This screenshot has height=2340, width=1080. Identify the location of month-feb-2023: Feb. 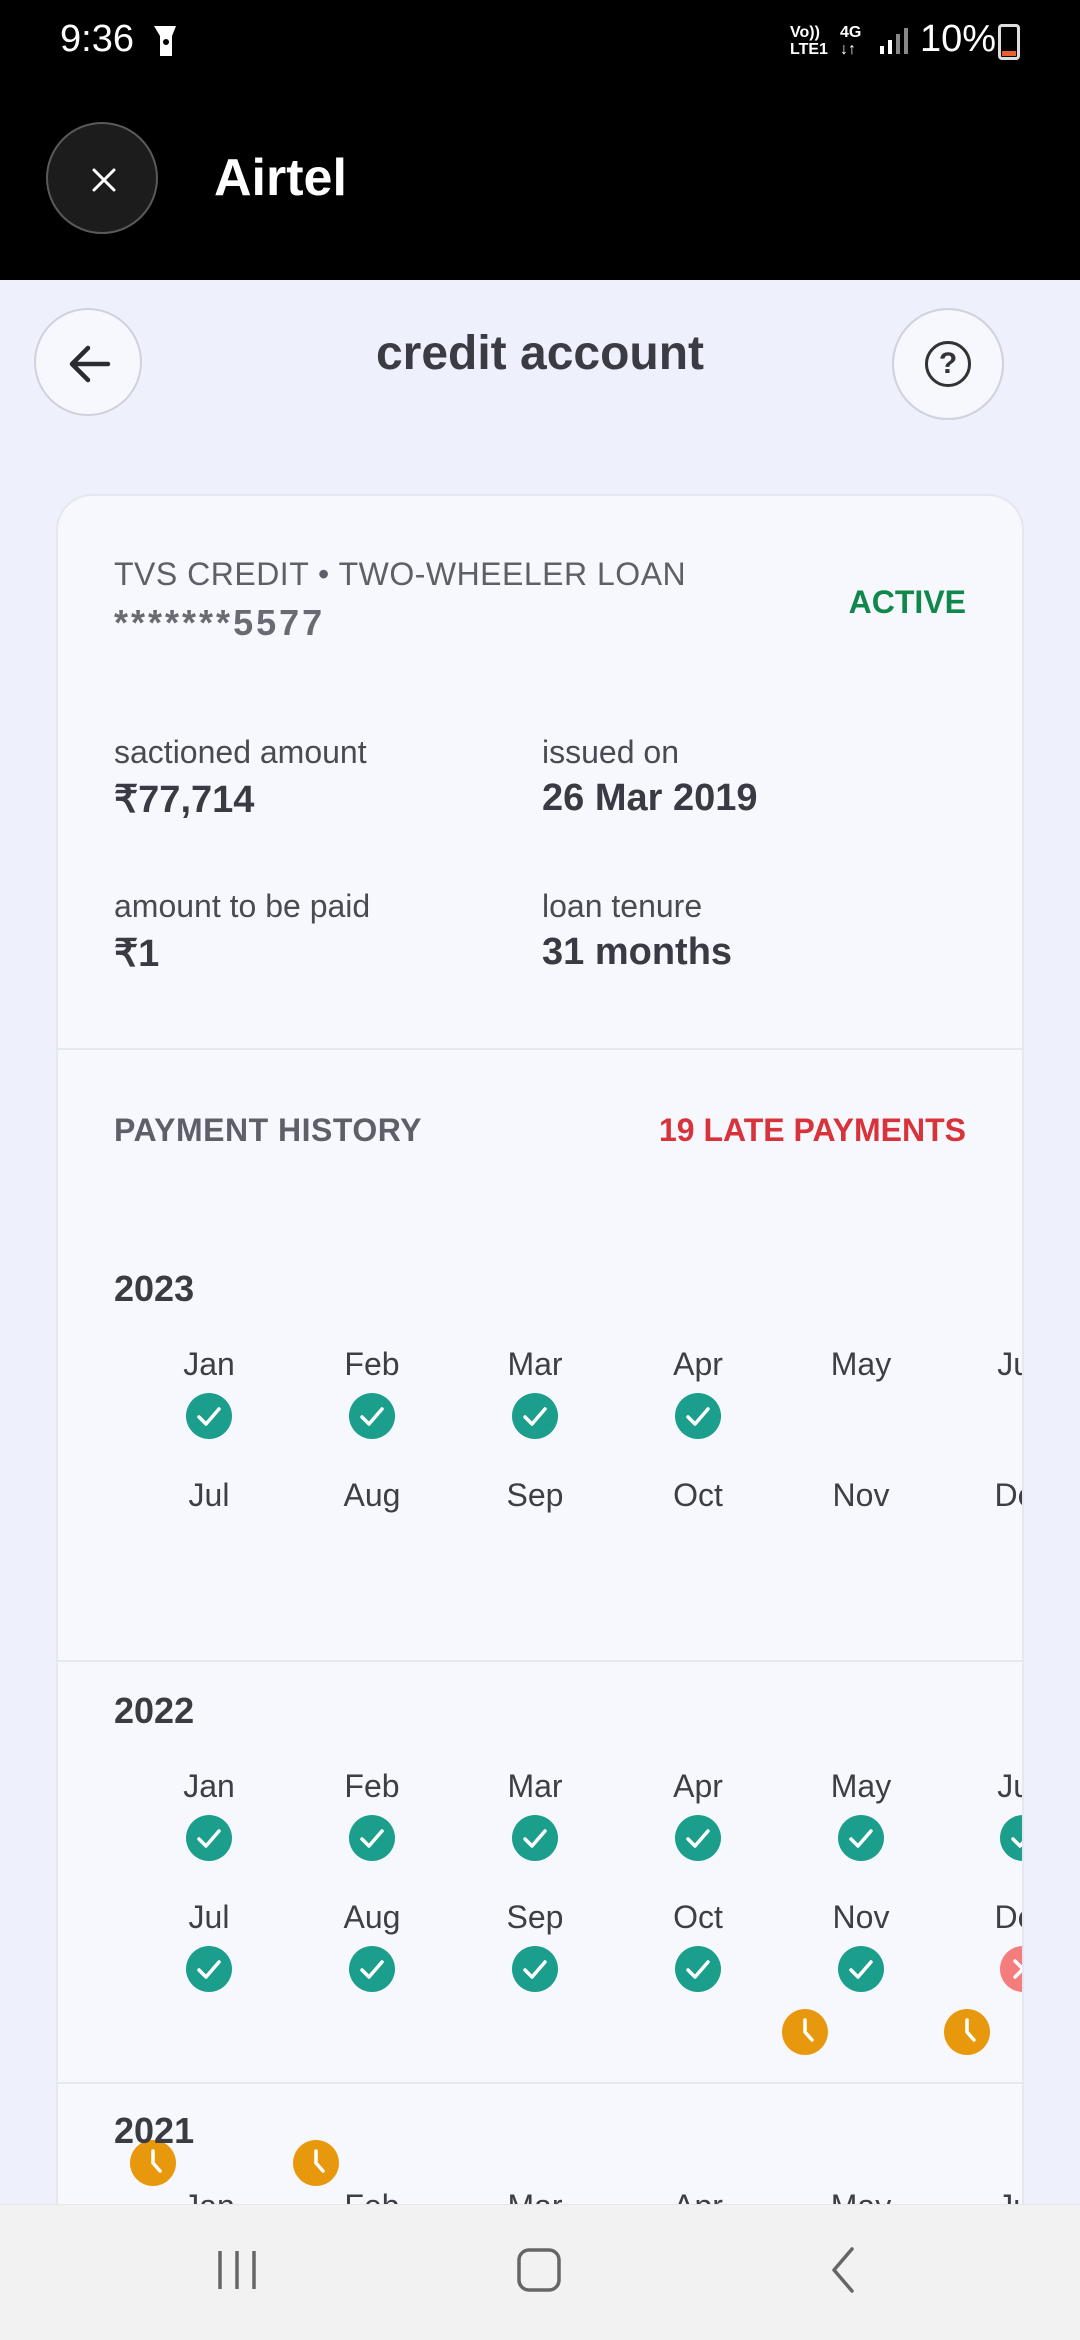
(372, 1392).